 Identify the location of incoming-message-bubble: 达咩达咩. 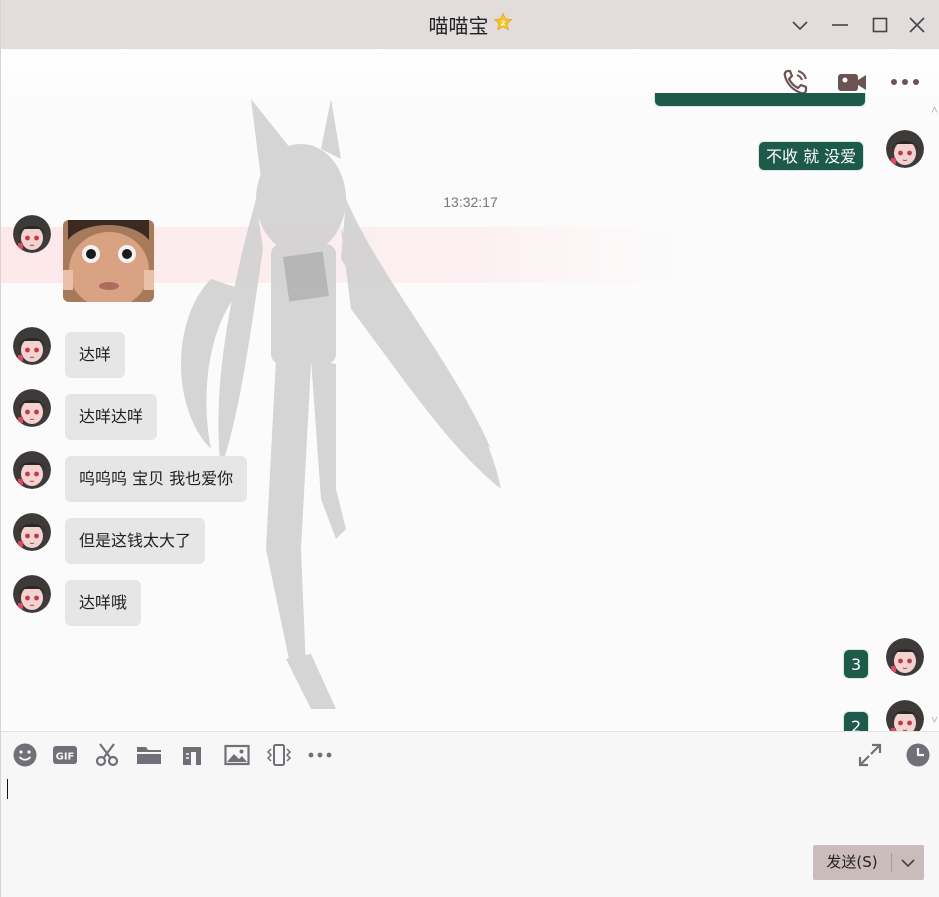
(111, 417).